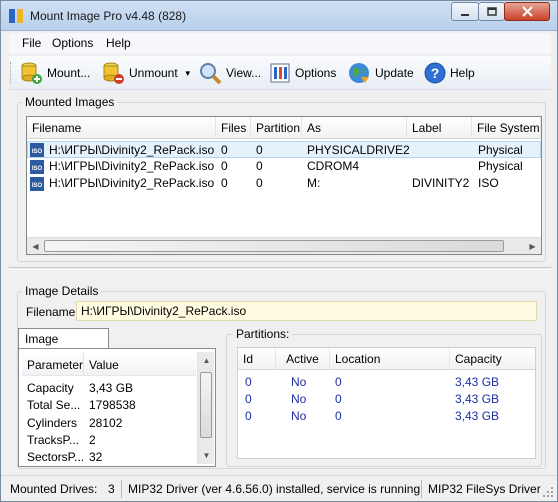 Image resolution: width=558 pixels, height=502 pixels. I want to click on param-value: 28102, so click(106, 423).